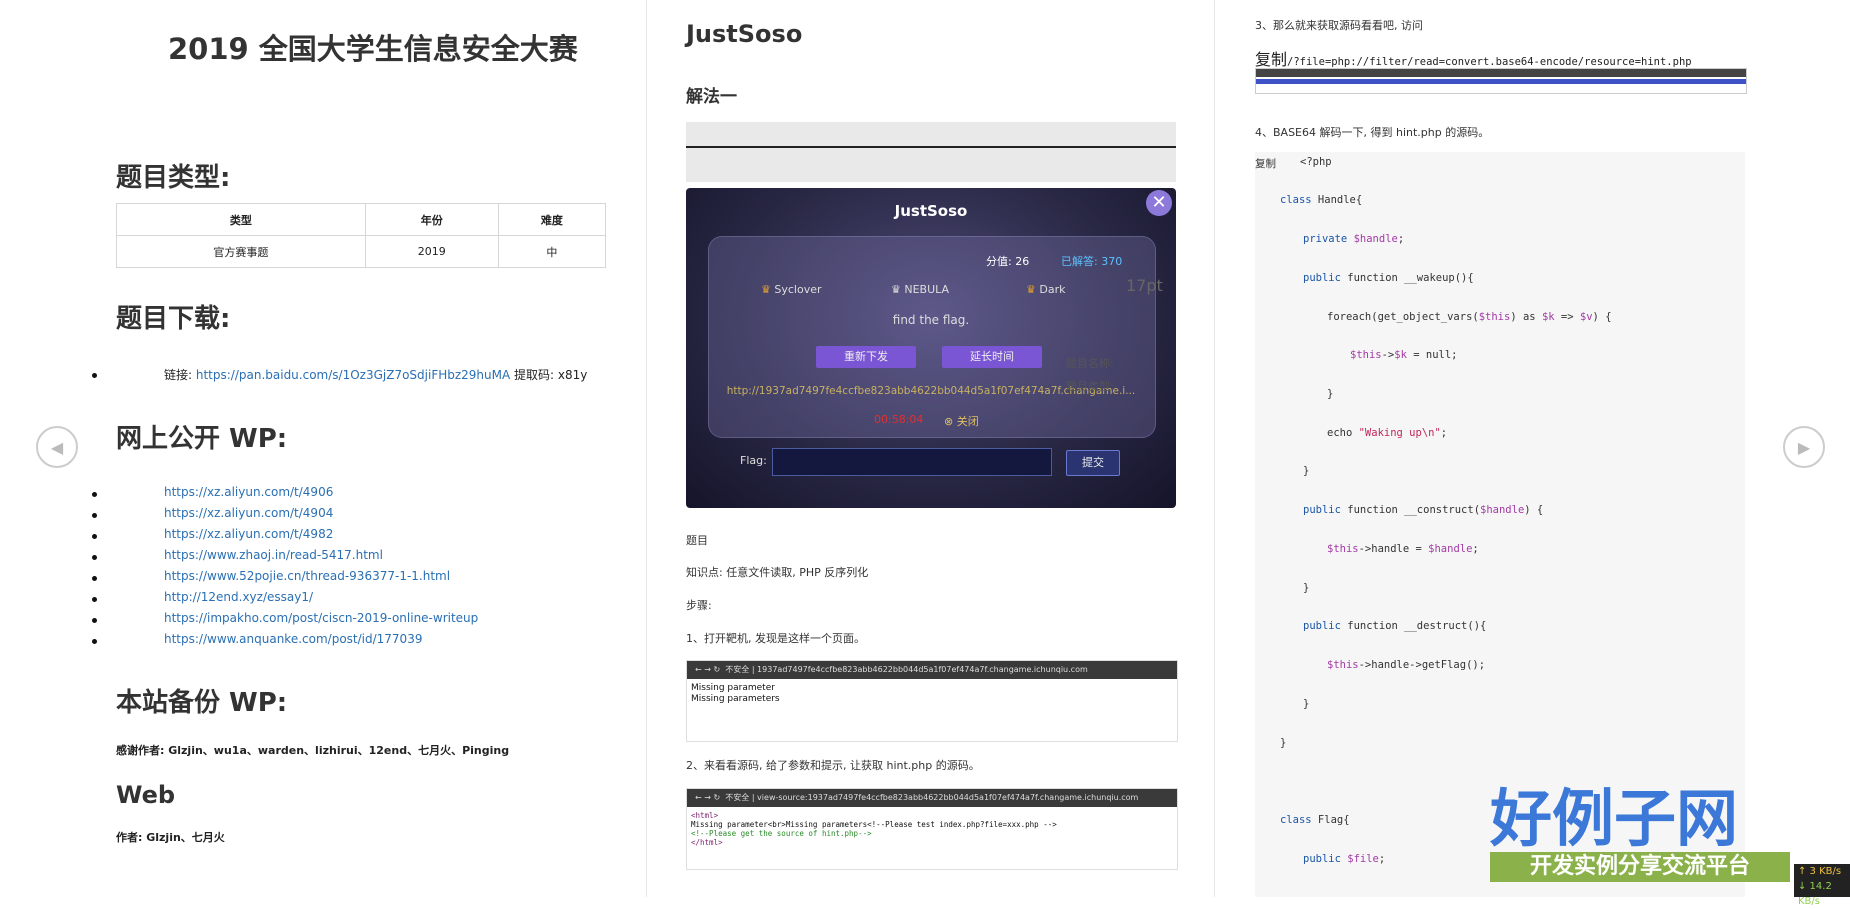 This screenshot has width=1850, height=909. I want to click on arrow-left-icon: ◀, so click(57, 447).